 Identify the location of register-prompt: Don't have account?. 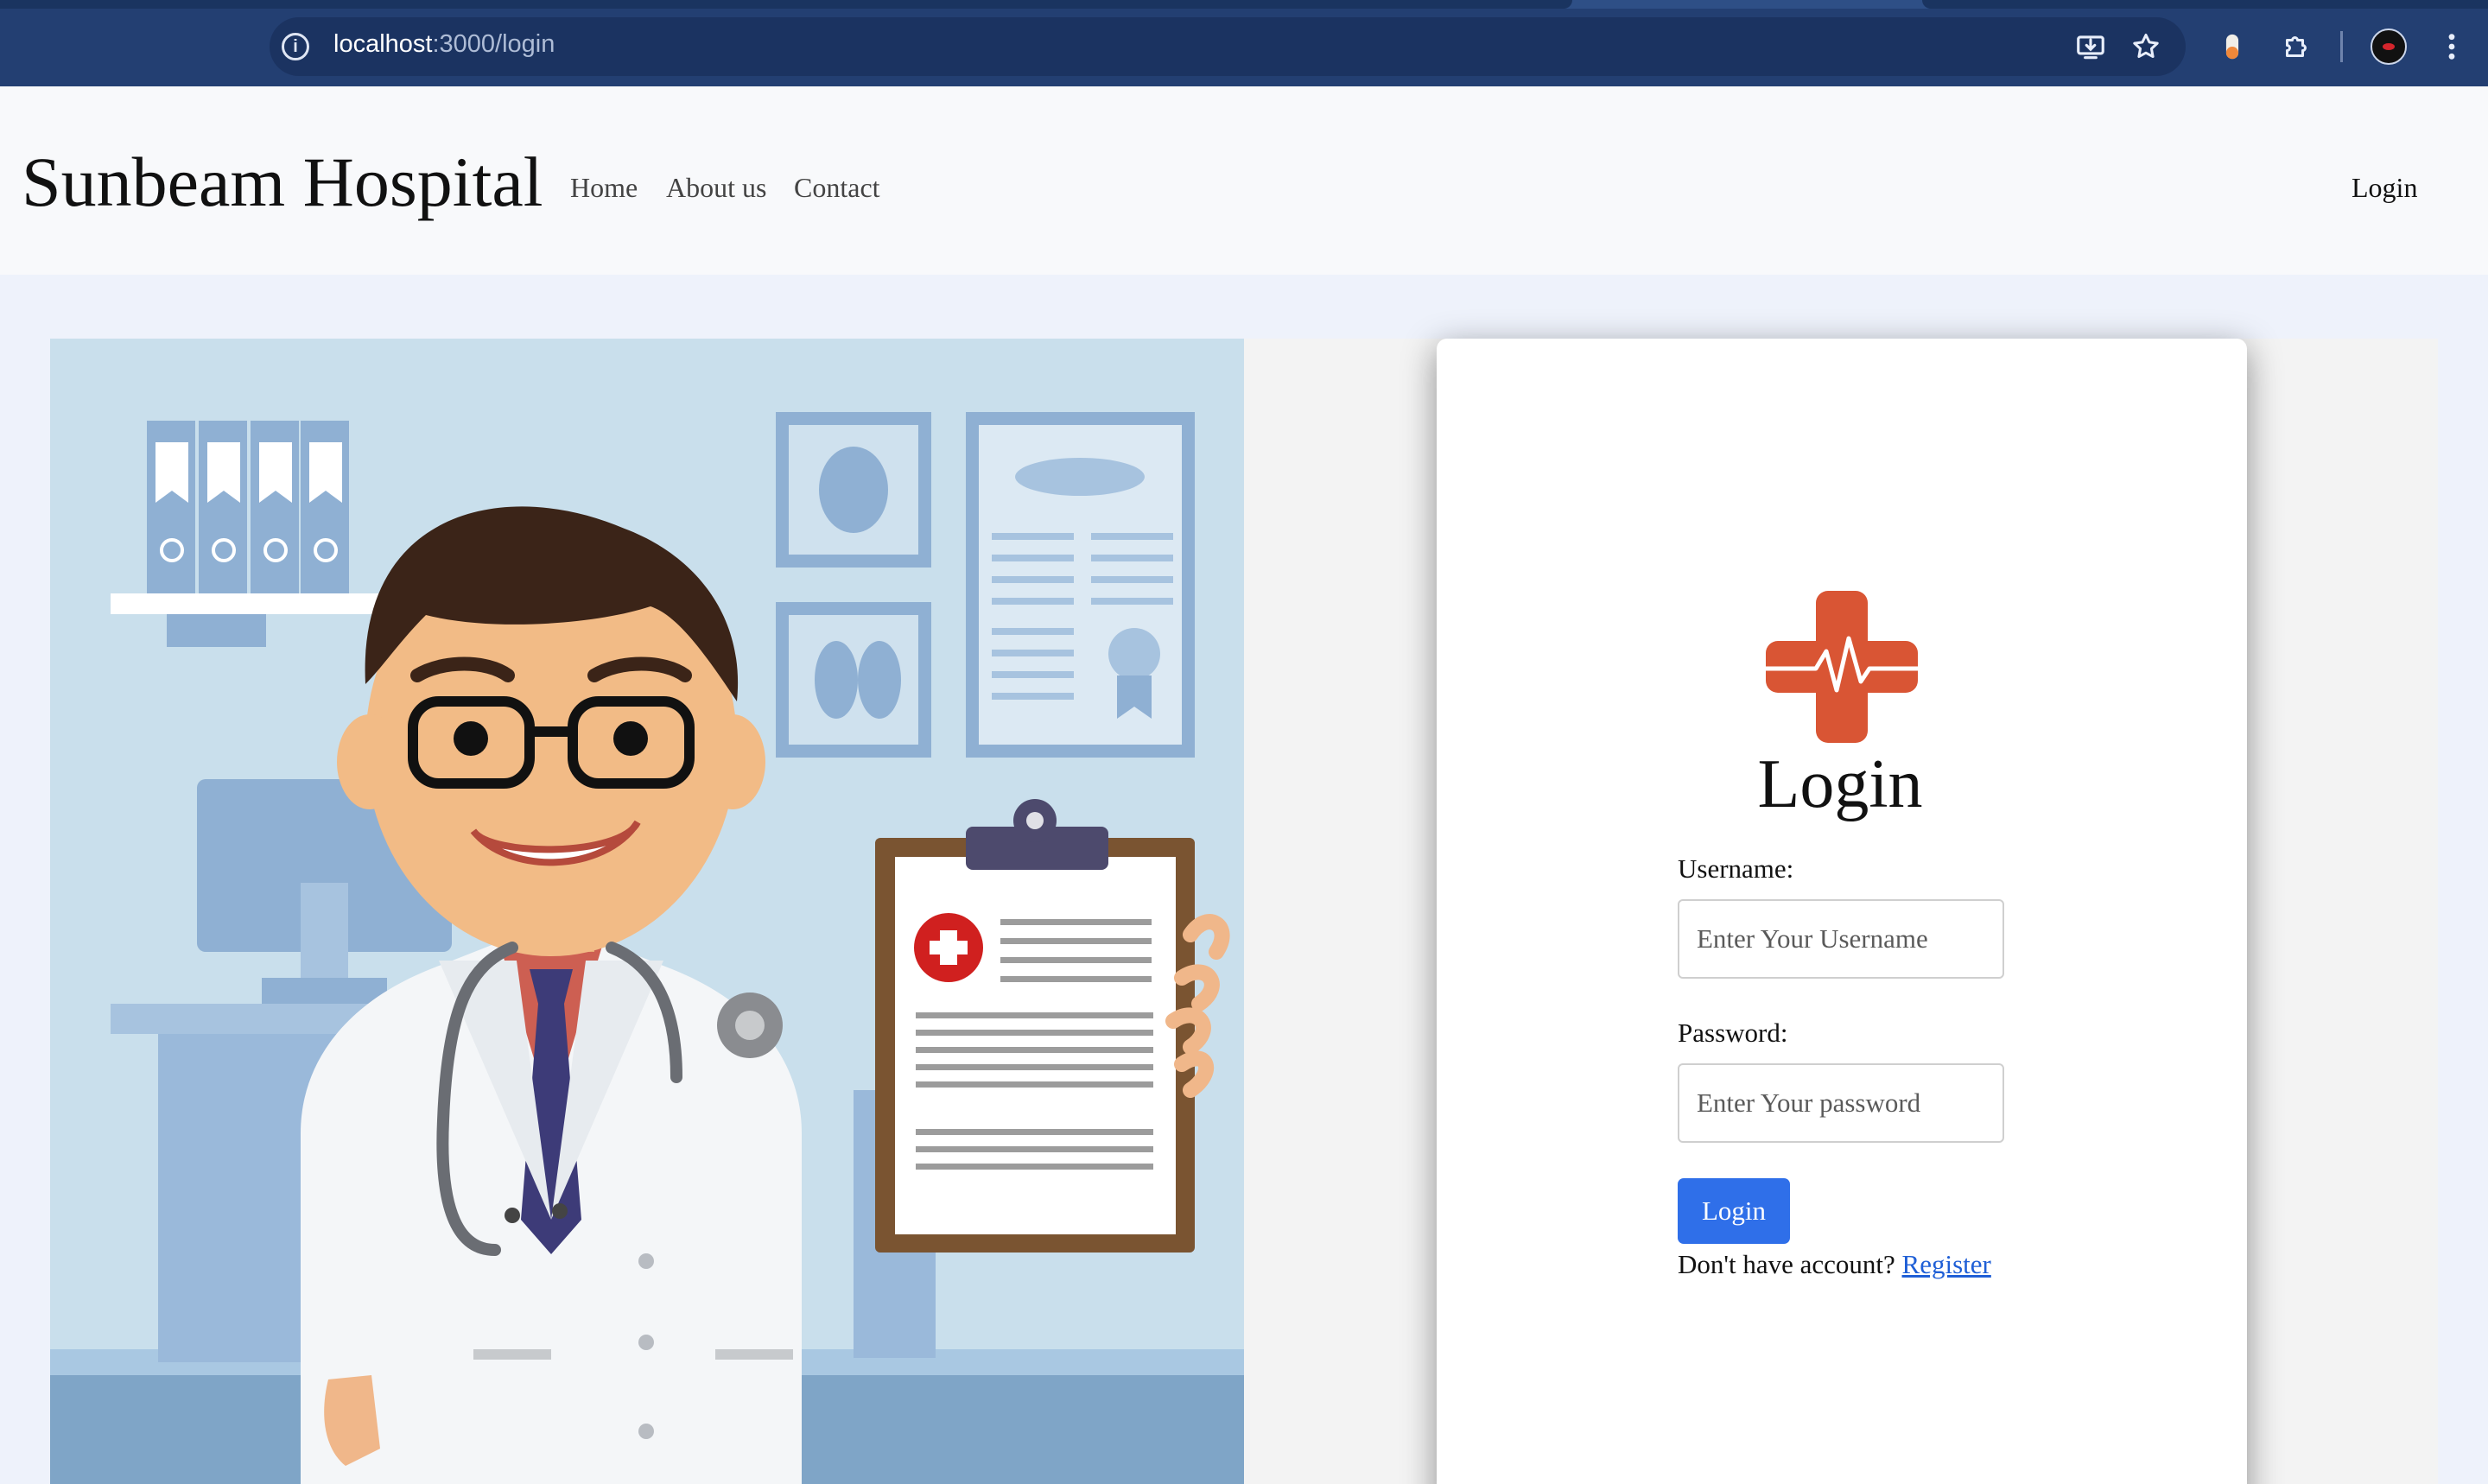
(1787, 1264).